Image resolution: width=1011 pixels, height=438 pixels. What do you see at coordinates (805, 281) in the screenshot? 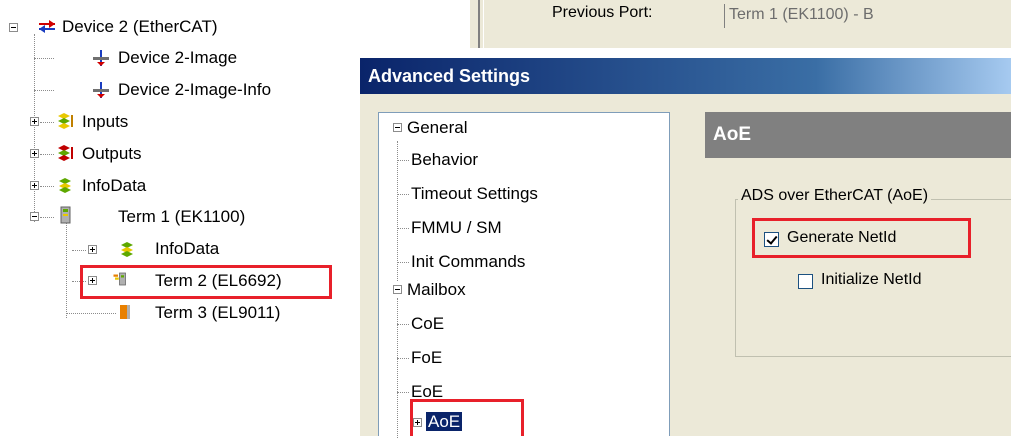
I see `initialize-netid-checkbox` at bounding box center [805, 281].